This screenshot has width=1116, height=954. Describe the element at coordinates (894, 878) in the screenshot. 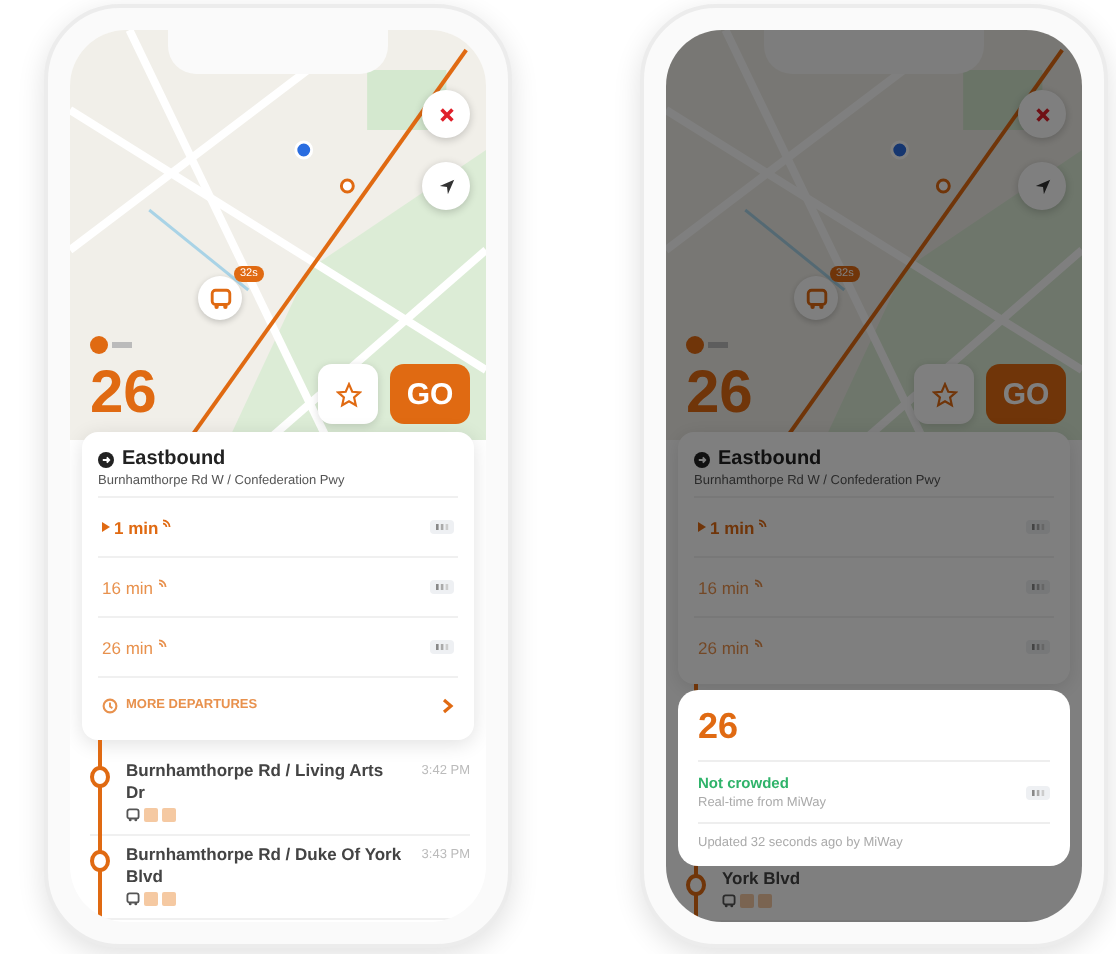

I see `stop-name: York Blvd` at that location.